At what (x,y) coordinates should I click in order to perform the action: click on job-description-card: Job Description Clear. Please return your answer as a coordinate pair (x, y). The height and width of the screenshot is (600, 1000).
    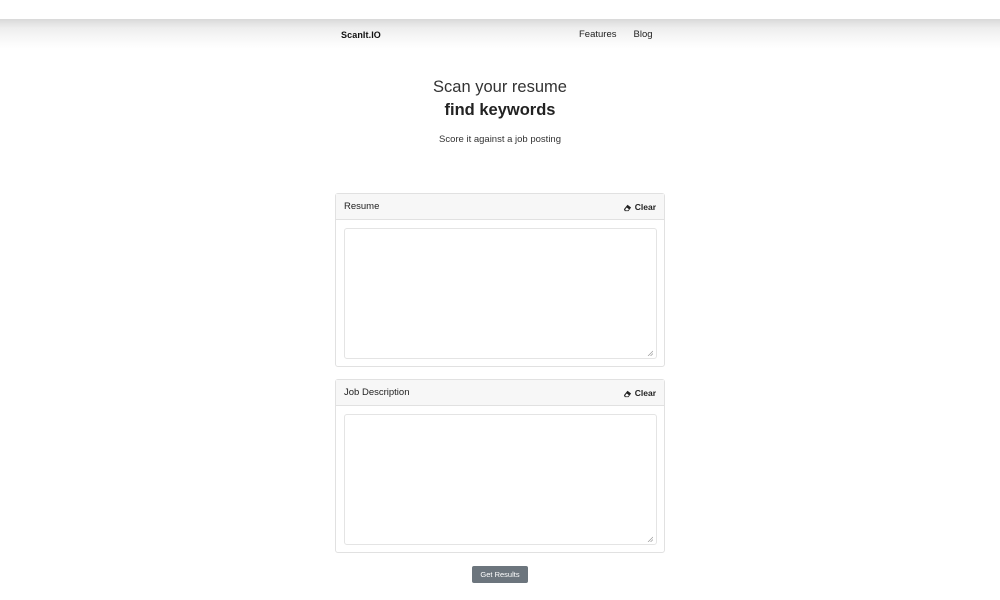
    Looking at the image, I should click on (500, 466).